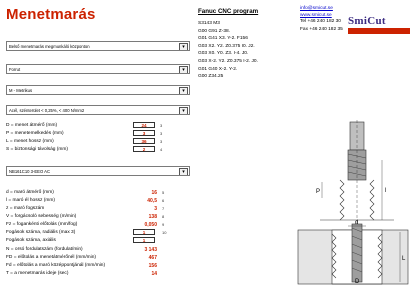 The width and height of the screenshot is (417, 288). What do you see at coordinates (42, 224) in the screenshot?
I see `param-label: Fz = fogankénti előtolás (mm/fog)` at bounding box center [42, 224].